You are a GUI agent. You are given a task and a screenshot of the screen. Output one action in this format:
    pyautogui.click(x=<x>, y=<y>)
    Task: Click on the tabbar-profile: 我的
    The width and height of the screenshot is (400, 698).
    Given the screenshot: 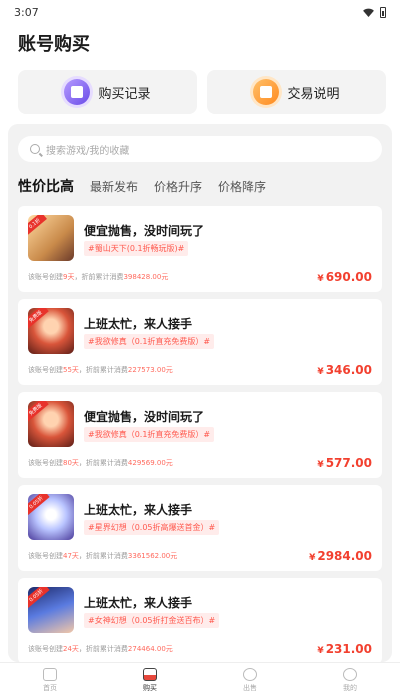 What is the action you would take?
    pyautogui.click(x=350, y=680)
    